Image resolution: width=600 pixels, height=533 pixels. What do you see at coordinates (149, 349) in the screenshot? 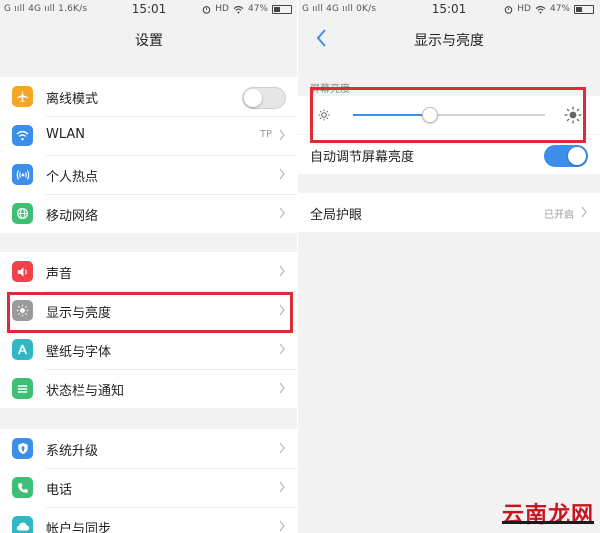
I see `settings-item-wallpaper-font: 壁纸与字体` at bounding box center [149, 349].